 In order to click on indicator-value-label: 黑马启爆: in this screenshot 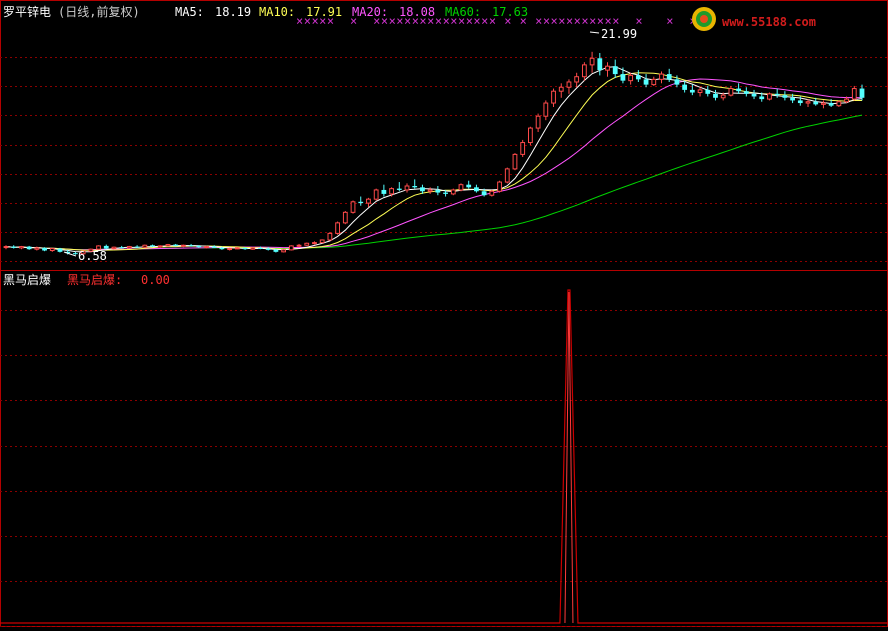, I will do `click(94, 280)`.